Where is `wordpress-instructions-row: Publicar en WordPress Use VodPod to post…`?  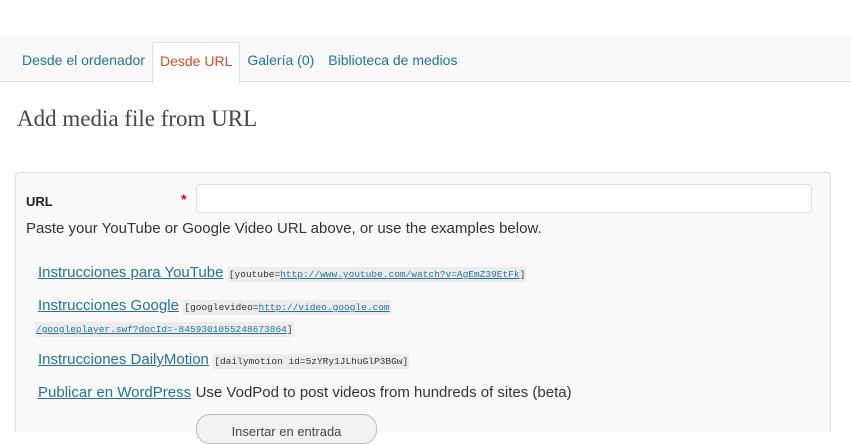 wordpress-instructions-row: Publicar en WordPress Use VodPod to post… is located at coordinates (305, 393).